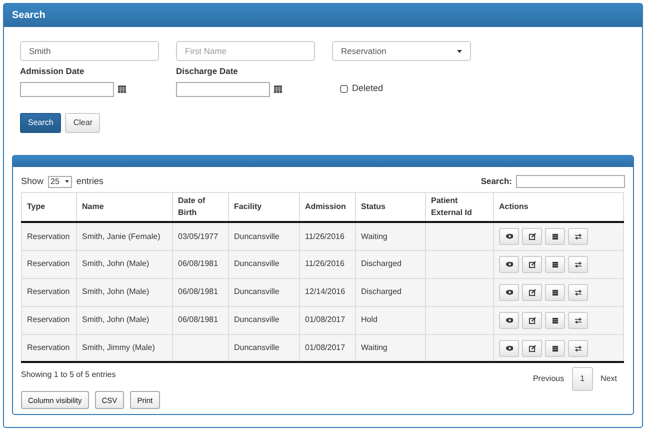 Image resolution: width=648 pixels, height=432 pixels. Describe the element at coordinates (368, 89) in the screenshot. I see `checkbox-label: Deleted` at that location.